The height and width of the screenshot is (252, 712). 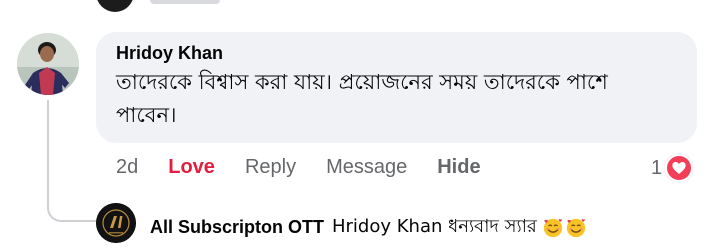 I want to click on reply-author-name: All Subscripton OTT, so click(x=237, y=227).